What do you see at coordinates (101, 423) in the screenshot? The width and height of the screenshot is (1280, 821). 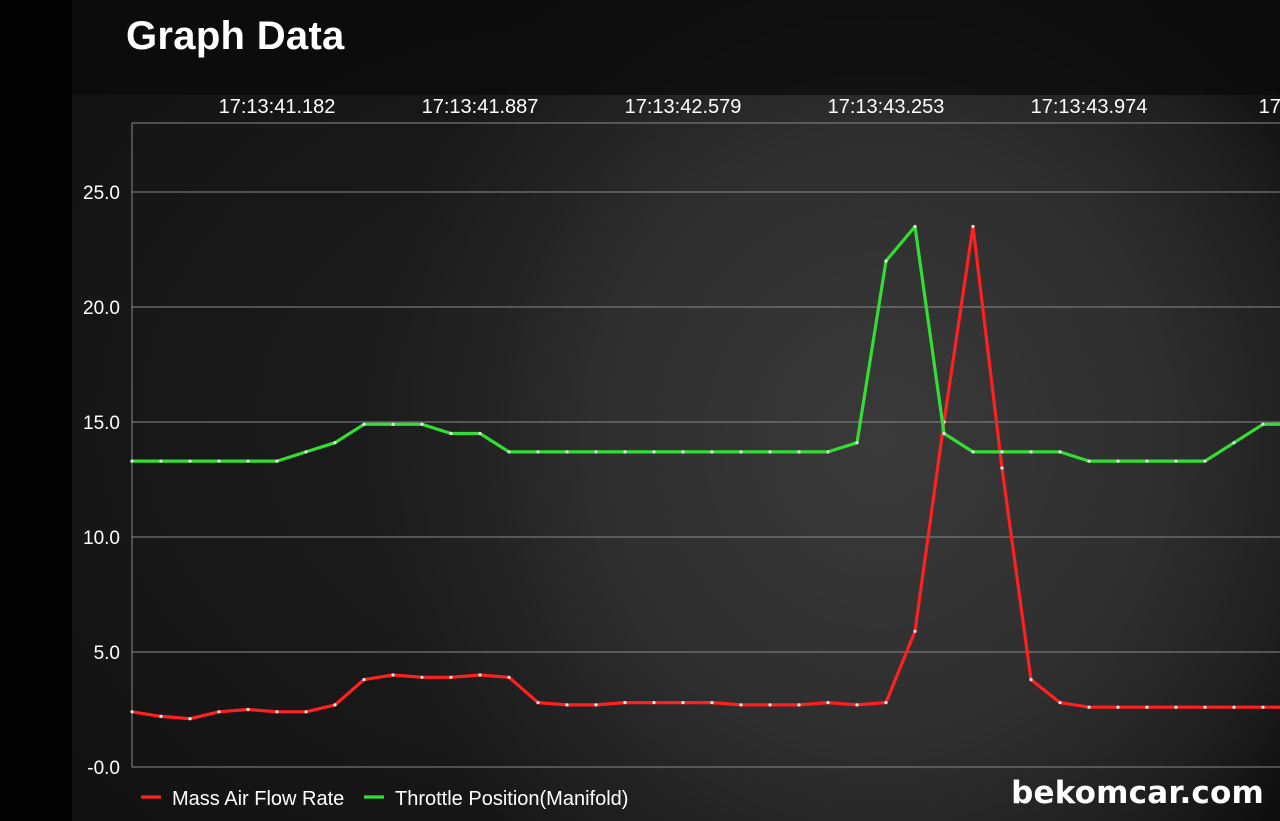 I see `y-tick-label: 15.0` at bounding box center [101, 423].